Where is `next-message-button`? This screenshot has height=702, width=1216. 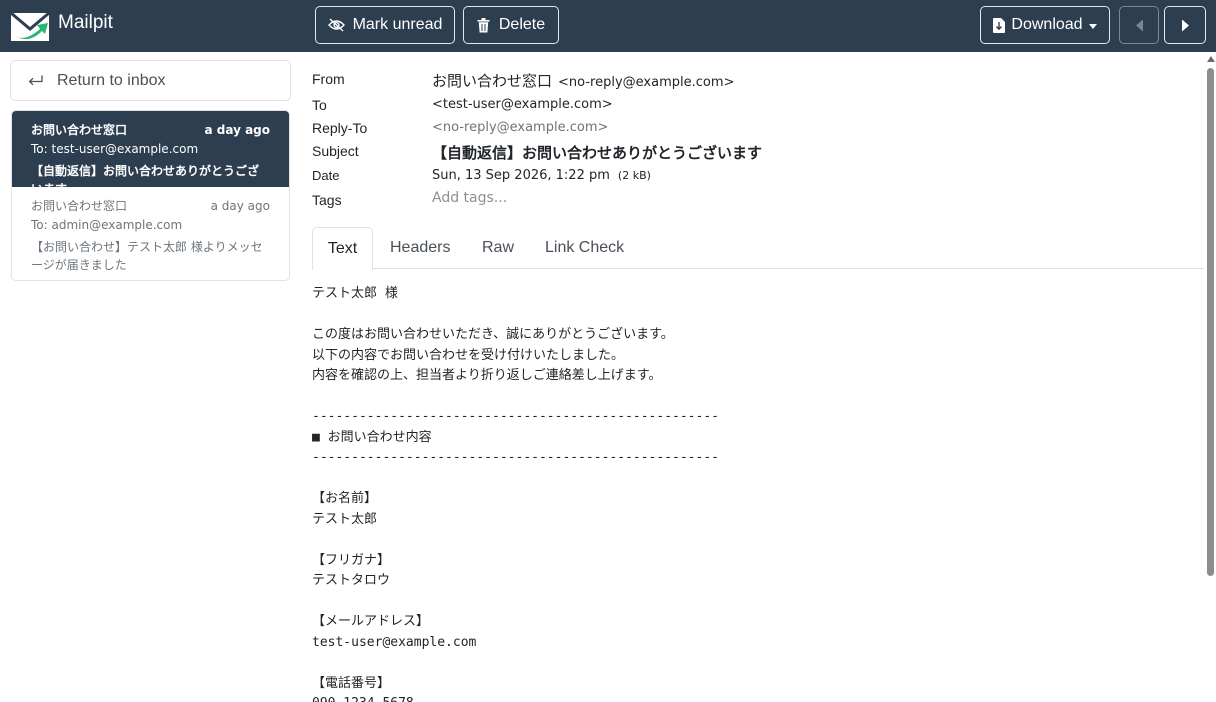 next-message-button is located at coordinates (1185, 25).